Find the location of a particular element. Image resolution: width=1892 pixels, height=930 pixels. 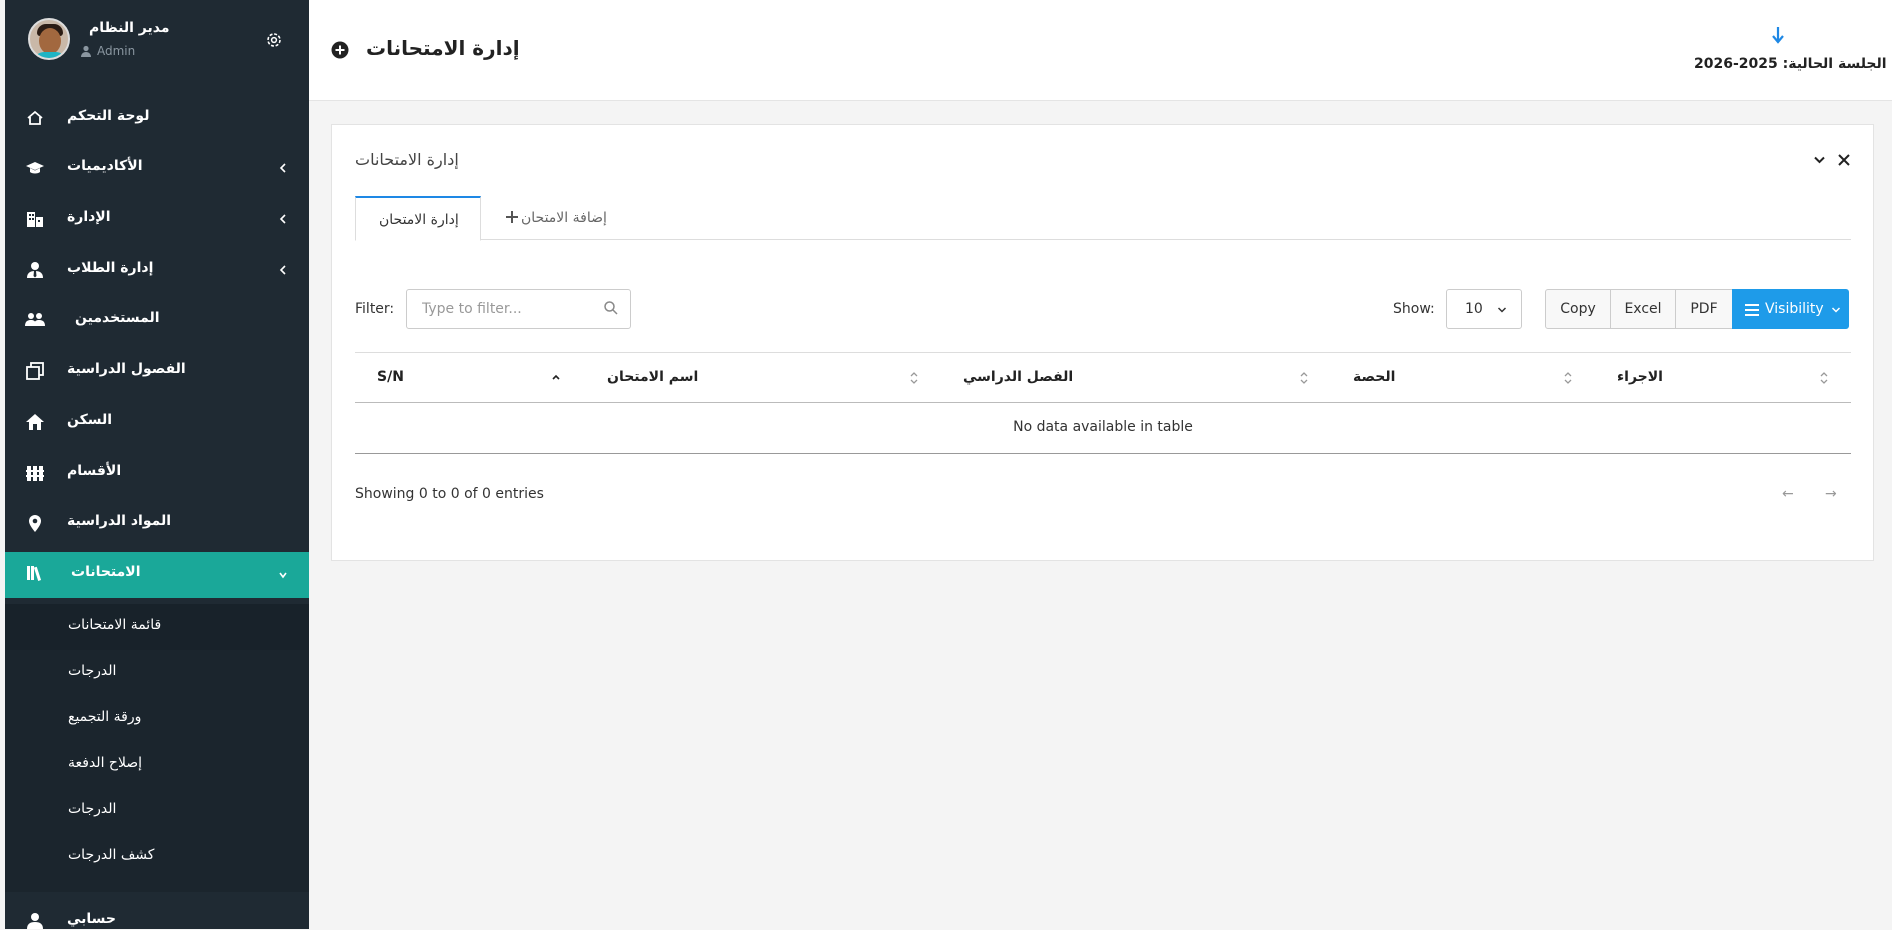

sidebar-item-administration: الإدارة is located at coordinates (157, 220).